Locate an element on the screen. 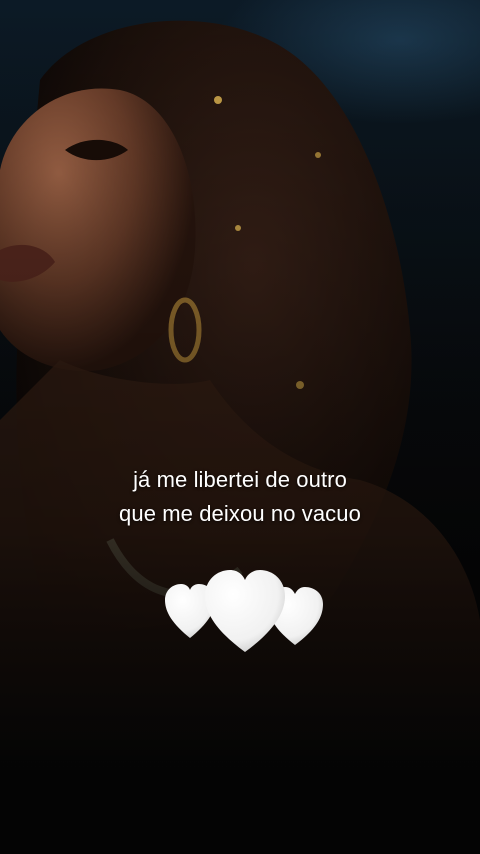 The height and width of the screenshot is (854, 480). white-hearts-icon is located at coordinates (244, 611).